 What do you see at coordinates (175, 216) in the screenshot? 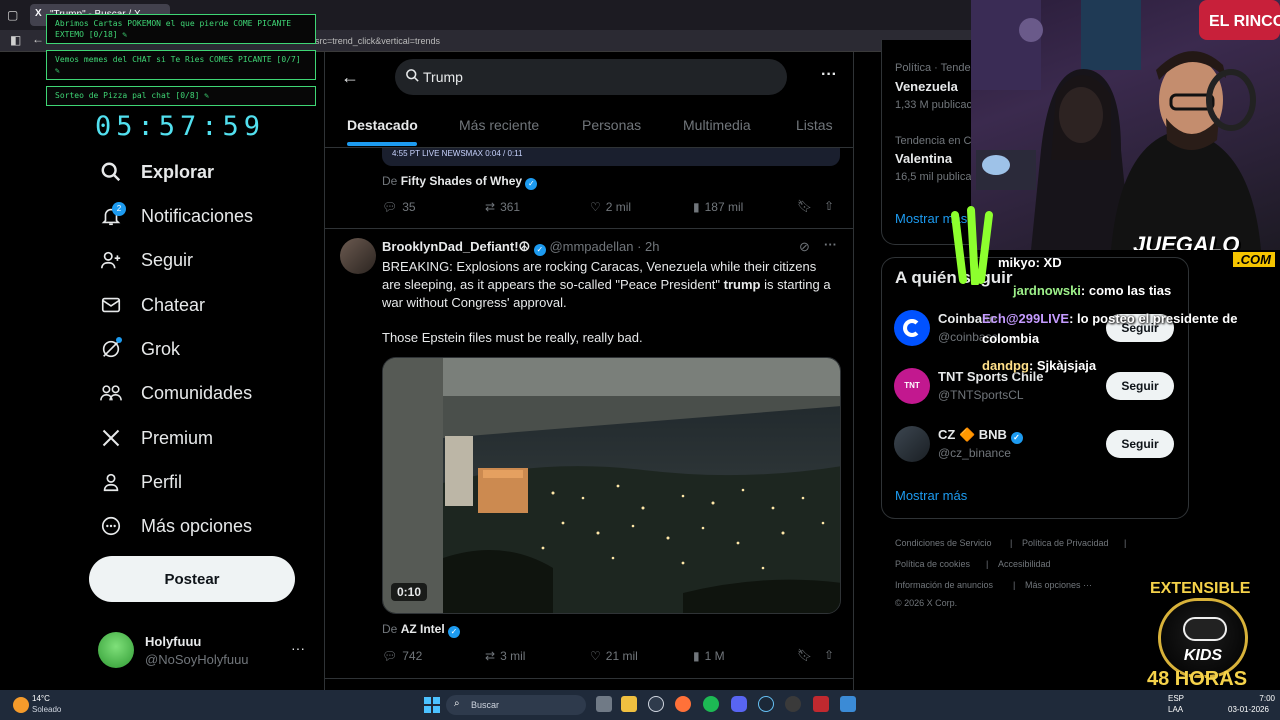
I see `nav-notifications: 2 Notificaciones` at bounding box center [175, 216].